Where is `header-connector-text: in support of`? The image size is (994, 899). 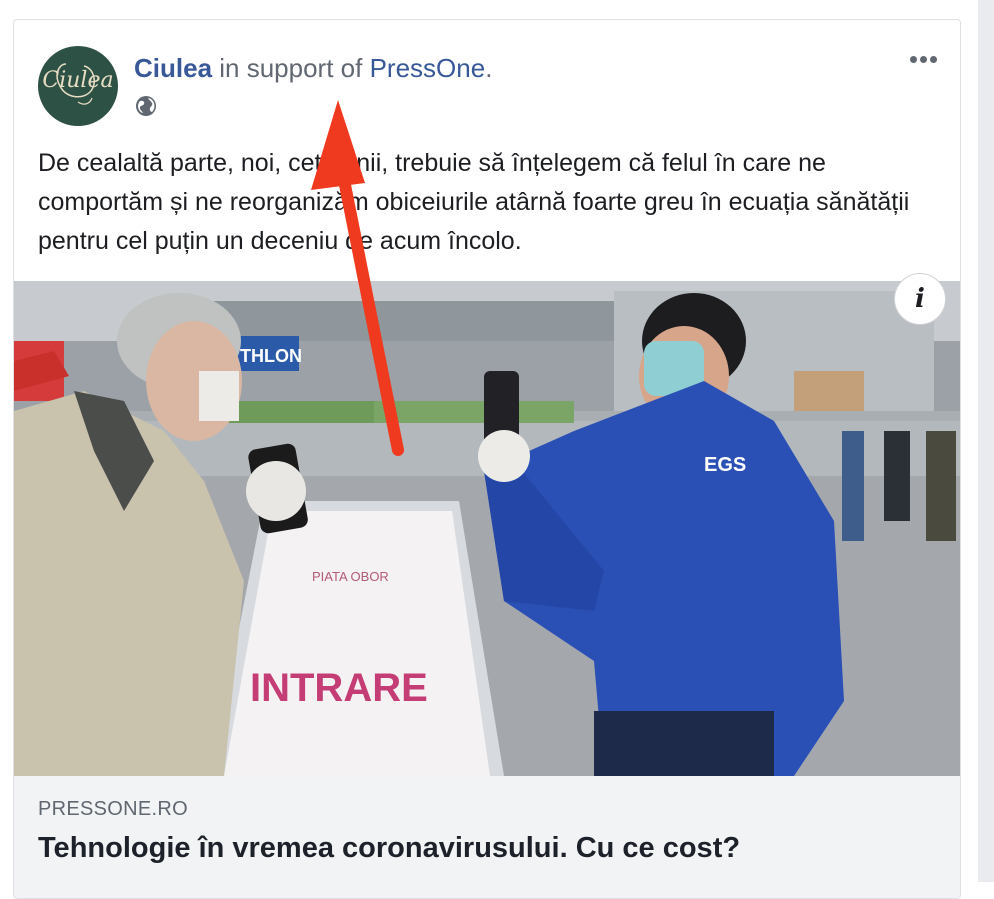
header-connector-text: in support of is located at coordinates (291, 68).